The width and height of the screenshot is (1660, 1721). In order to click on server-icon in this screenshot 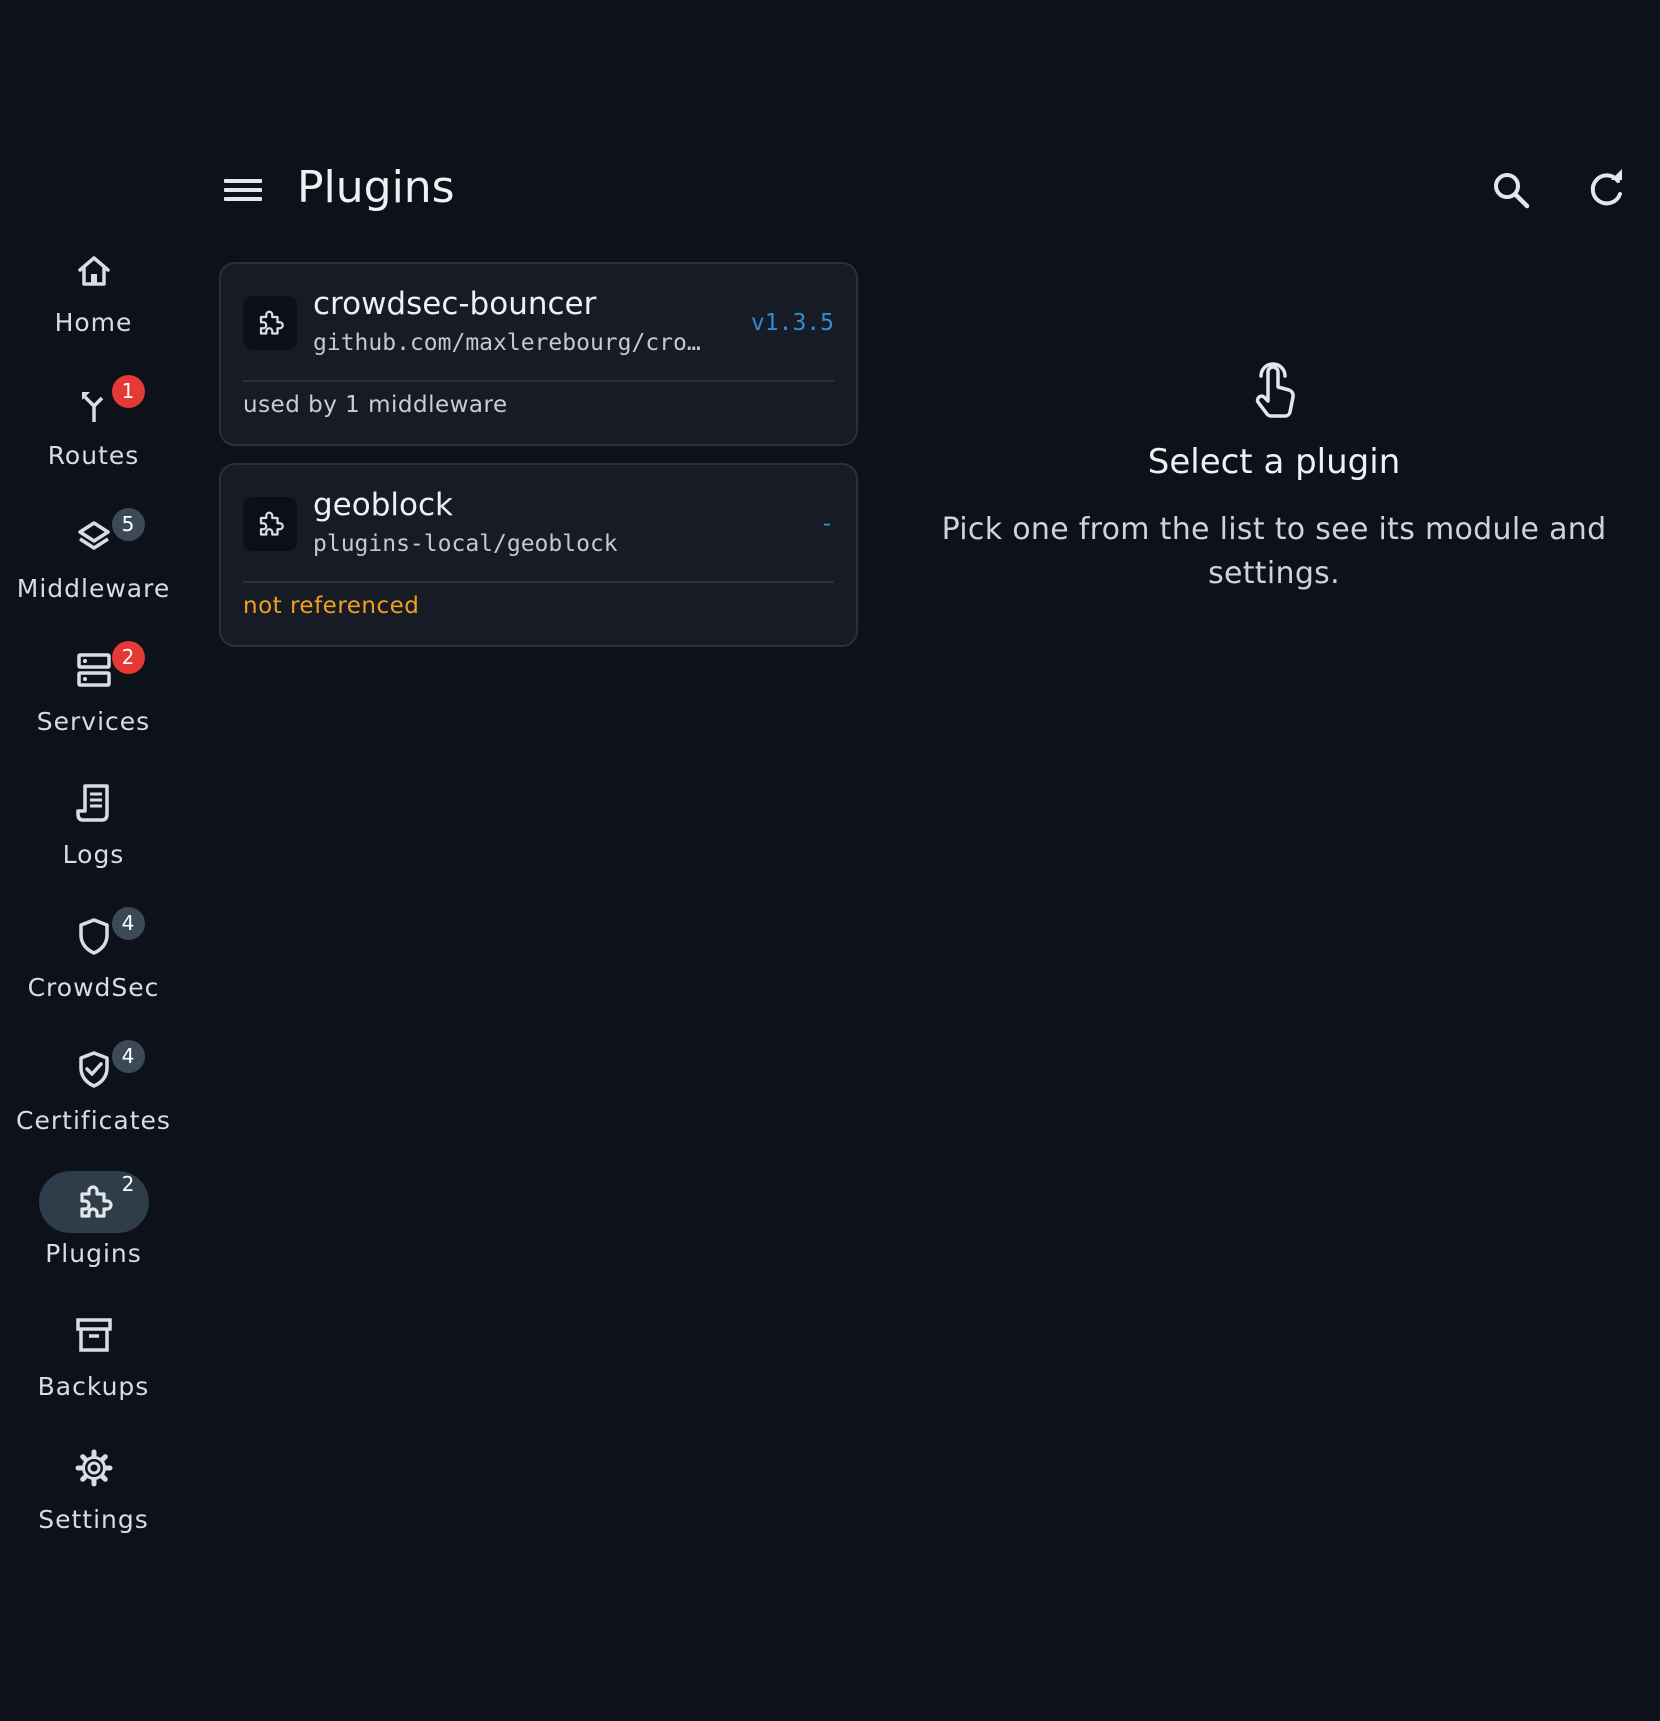, I will do `click(93, 670)`.